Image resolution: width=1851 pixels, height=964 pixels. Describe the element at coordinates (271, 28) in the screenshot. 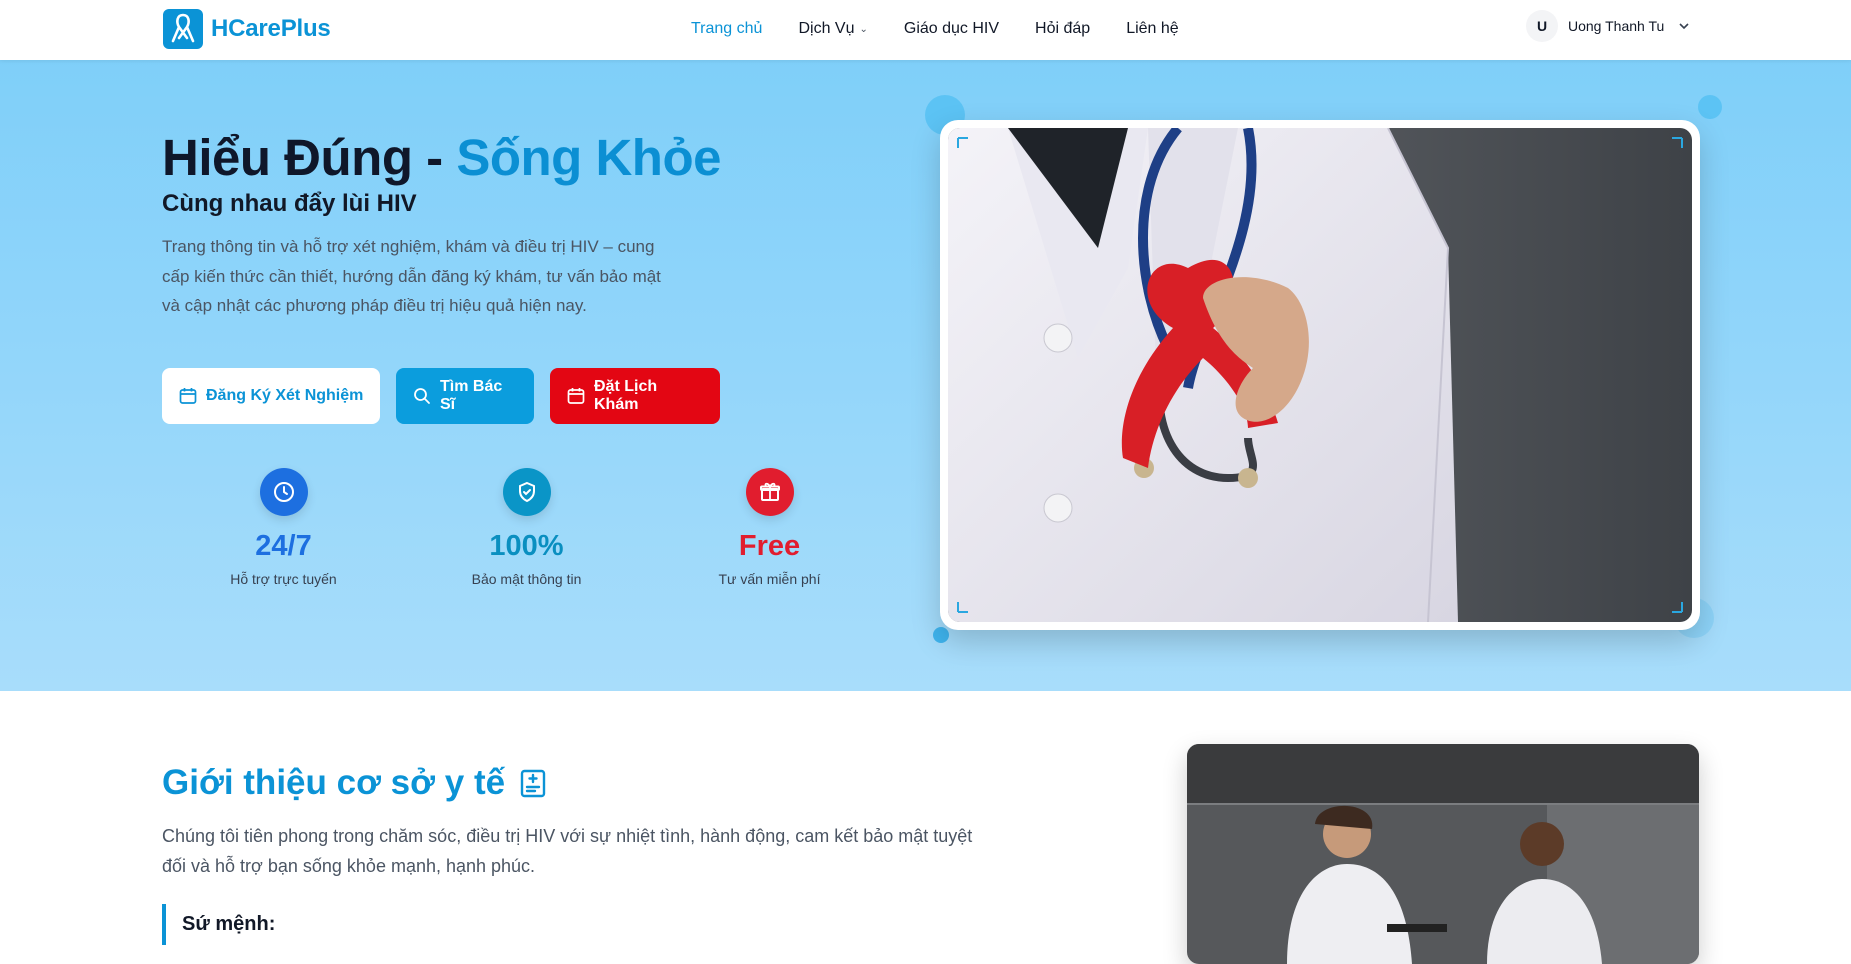

I see `brand-name: HCarePlus` at that location.